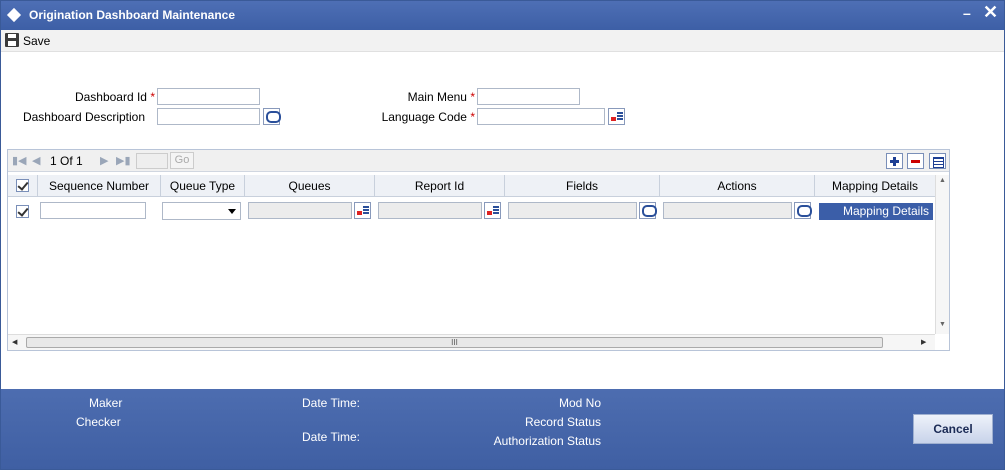 Image resolution: width=1005 pixels, height=470 pixels. What do you see at coordinates (362, 210) in the screenshot?
I see `queues-lov-icon` at bounding box center [362, 210].